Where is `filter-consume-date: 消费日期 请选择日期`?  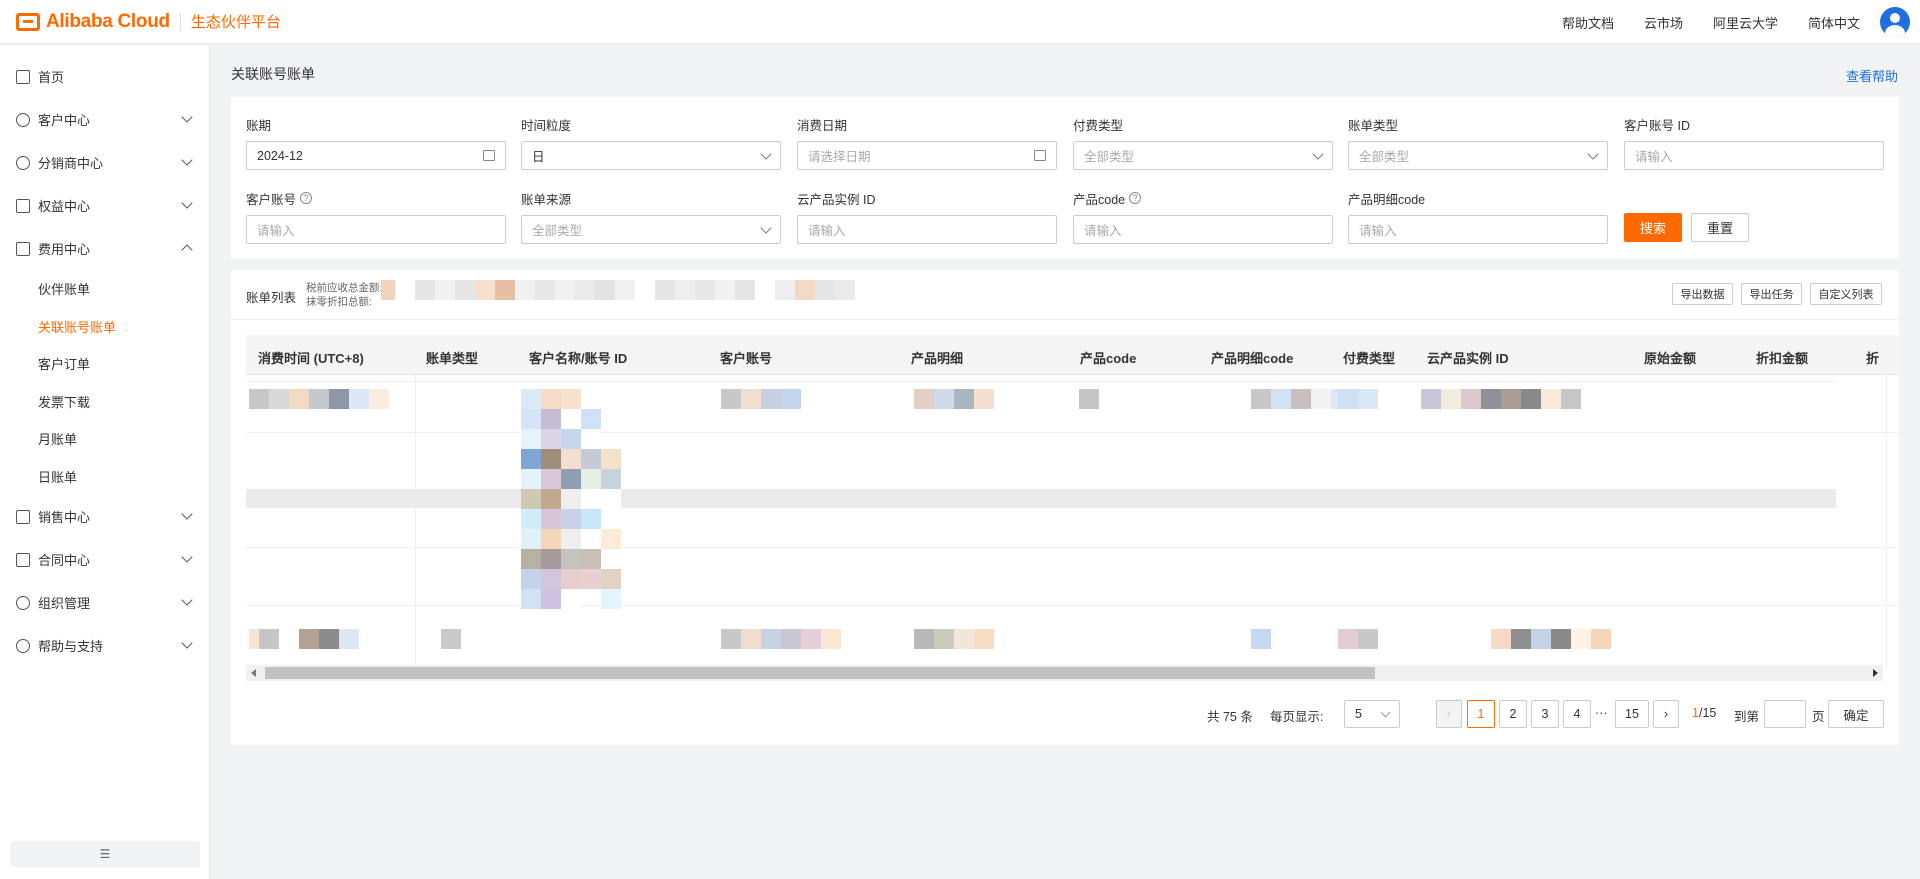 filter-consume-date: 消费日期 请选择日期 is located at coordinates (927, 142).